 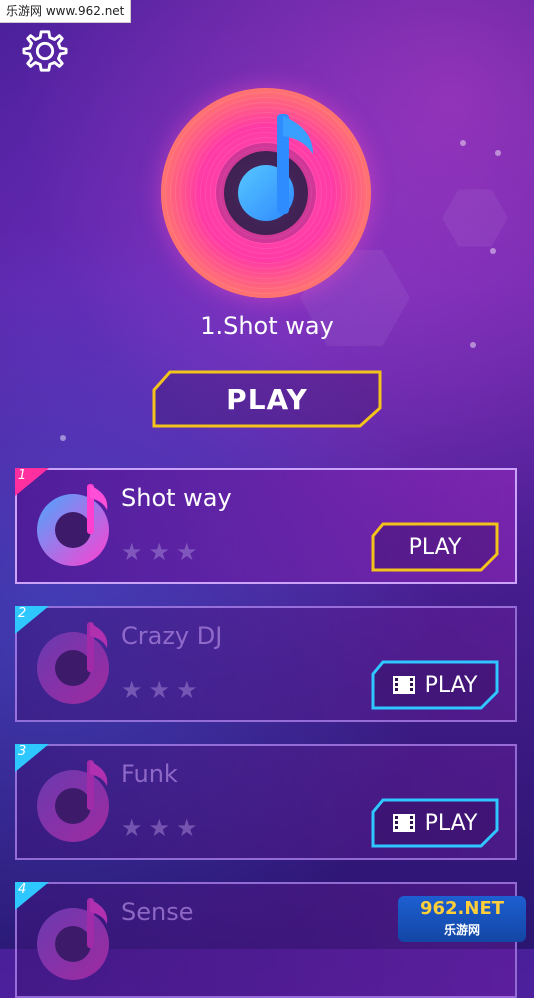 I want to click on watermark-sub: 乐游网, so click(x=461, y=930).